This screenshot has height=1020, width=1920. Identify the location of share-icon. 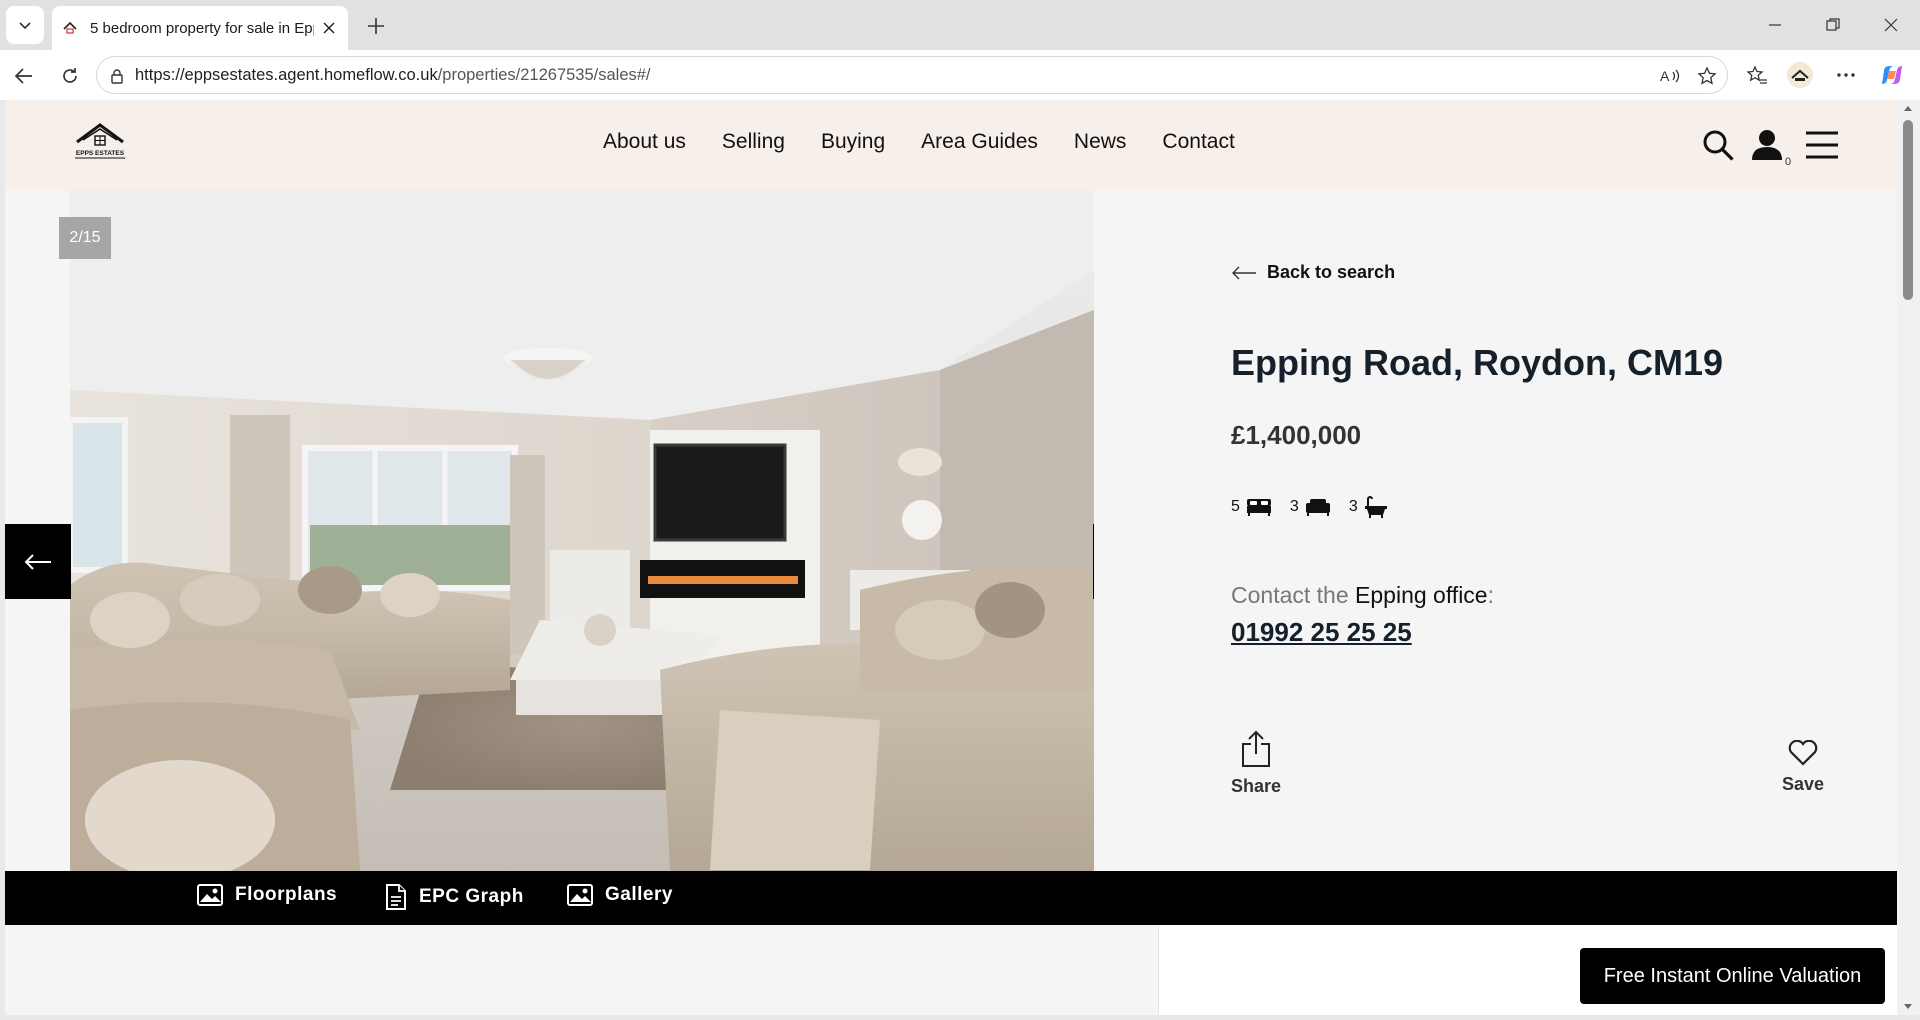
(1256, 748).